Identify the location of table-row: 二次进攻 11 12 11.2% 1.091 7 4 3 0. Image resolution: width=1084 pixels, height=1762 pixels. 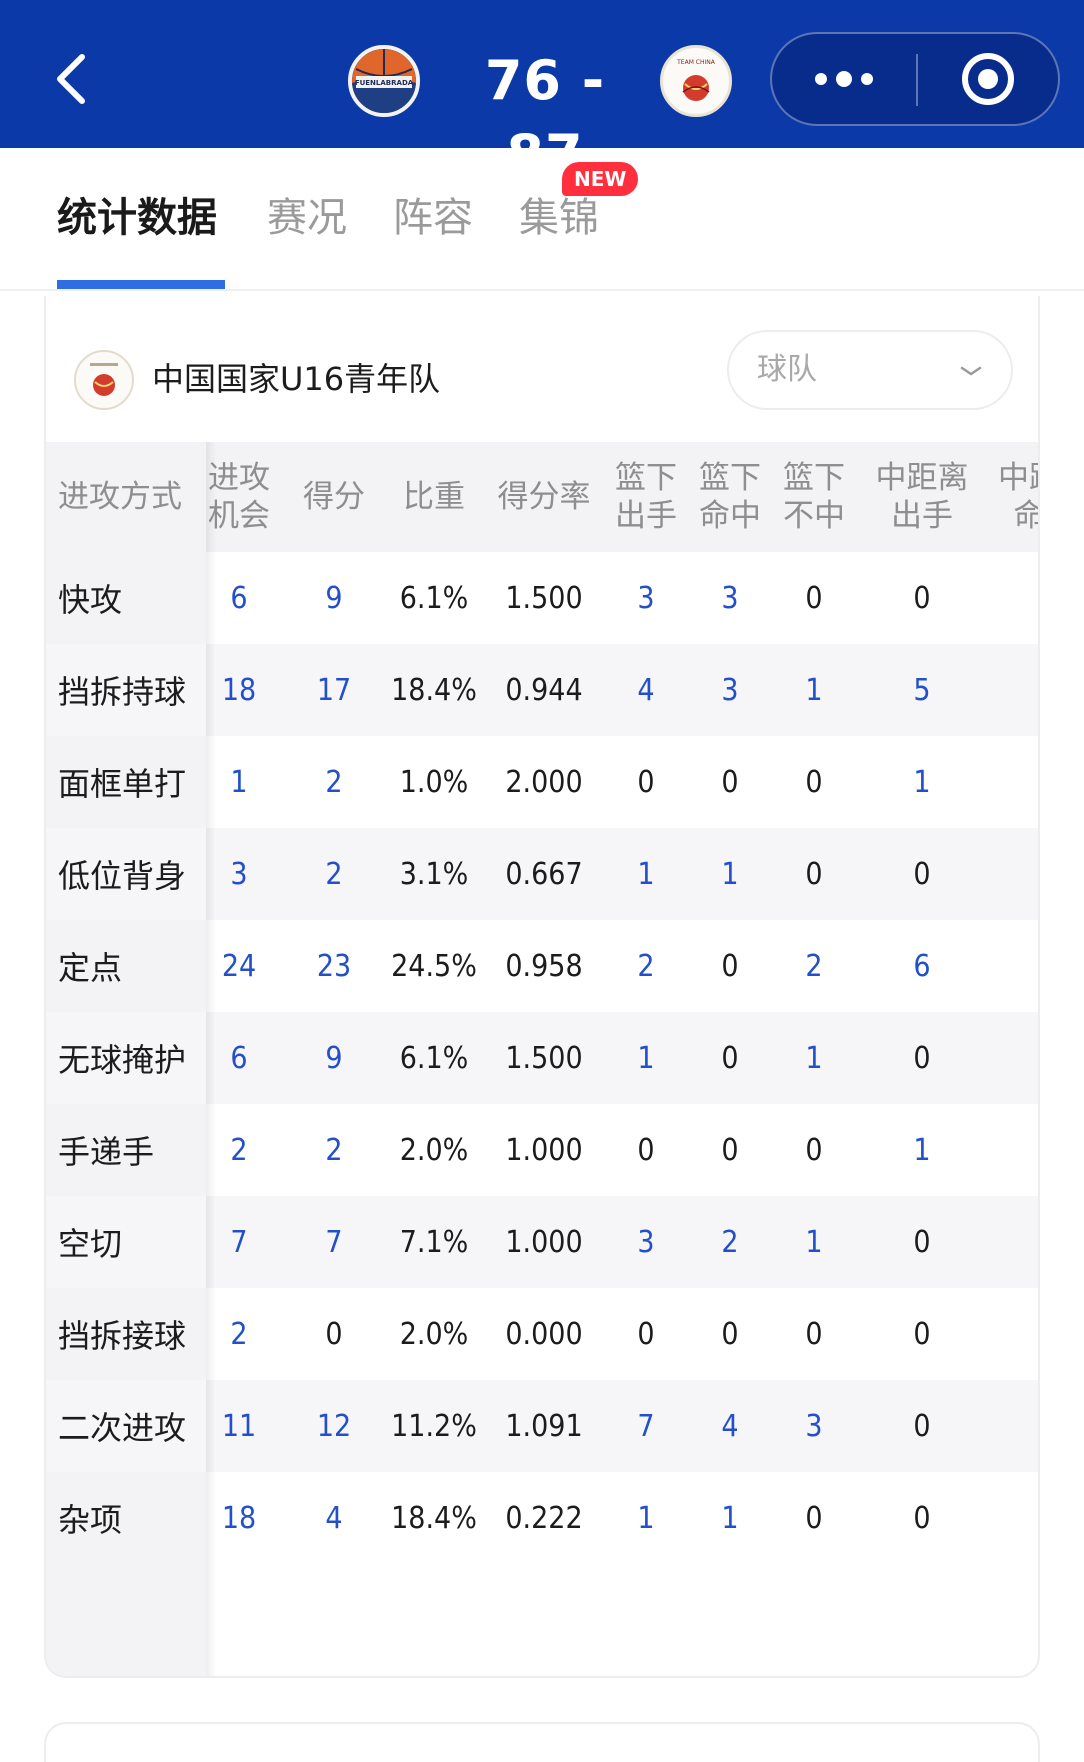
(542, 1426).